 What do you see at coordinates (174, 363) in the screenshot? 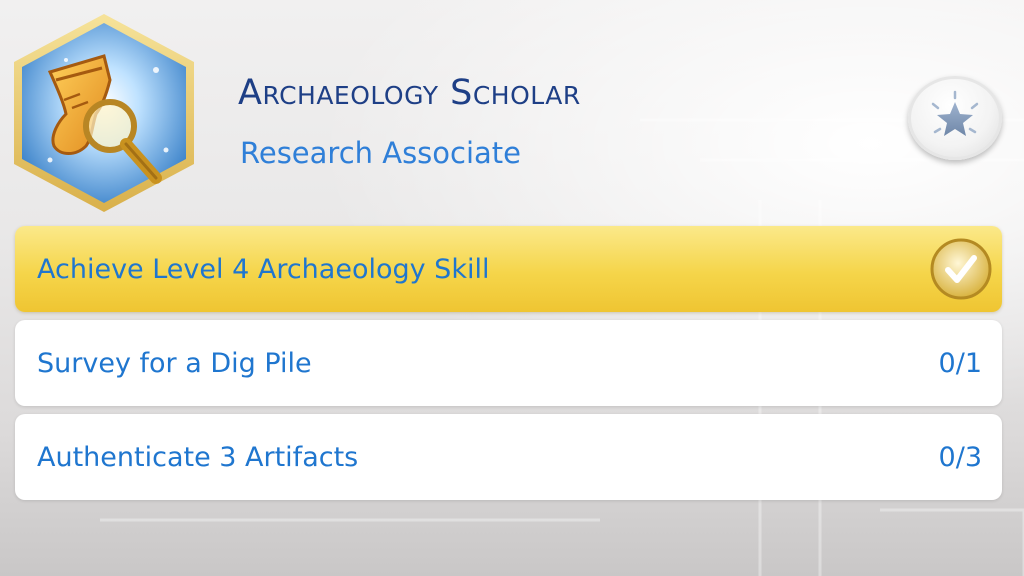
I see `goal-label: Survey for a Dig Pile` at bounding box center [174, 363].